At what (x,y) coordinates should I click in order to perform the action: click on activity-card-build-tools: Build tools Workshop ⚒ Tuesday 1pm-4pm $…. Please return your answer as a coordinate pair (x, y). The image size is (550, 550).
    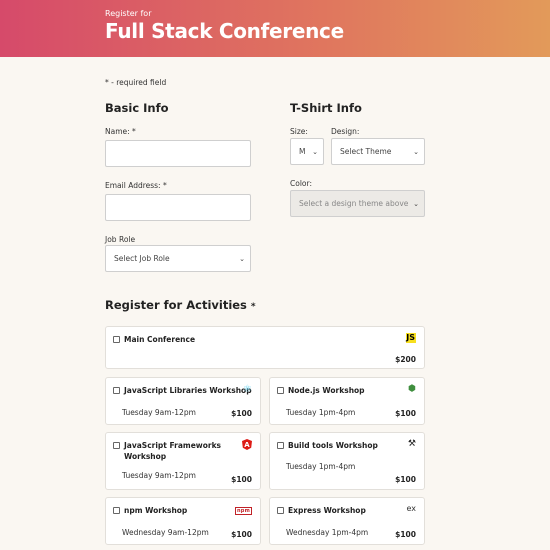
    Looking at the image, I should click on (347, 461).